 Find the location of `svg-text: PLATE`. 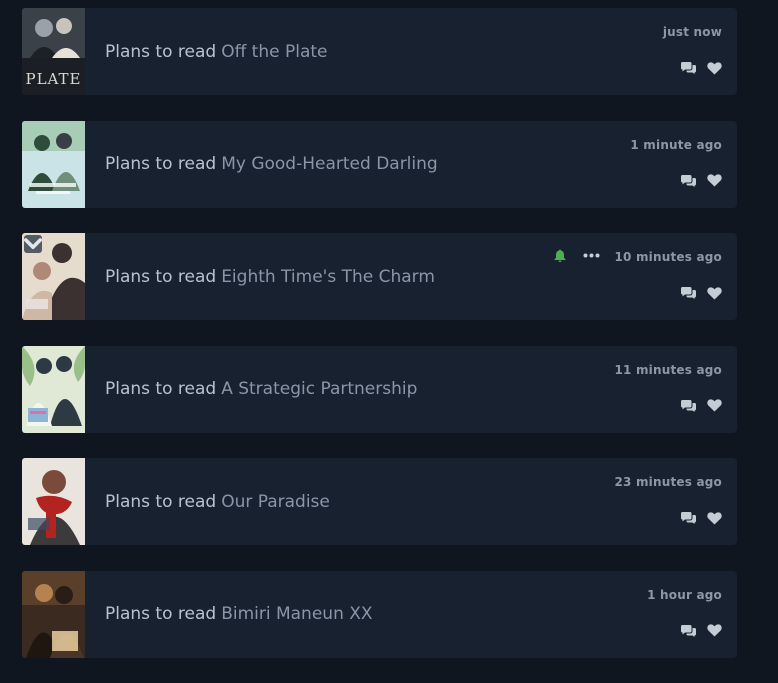

svg-text: PLATE is located at coordinates (53, 79).